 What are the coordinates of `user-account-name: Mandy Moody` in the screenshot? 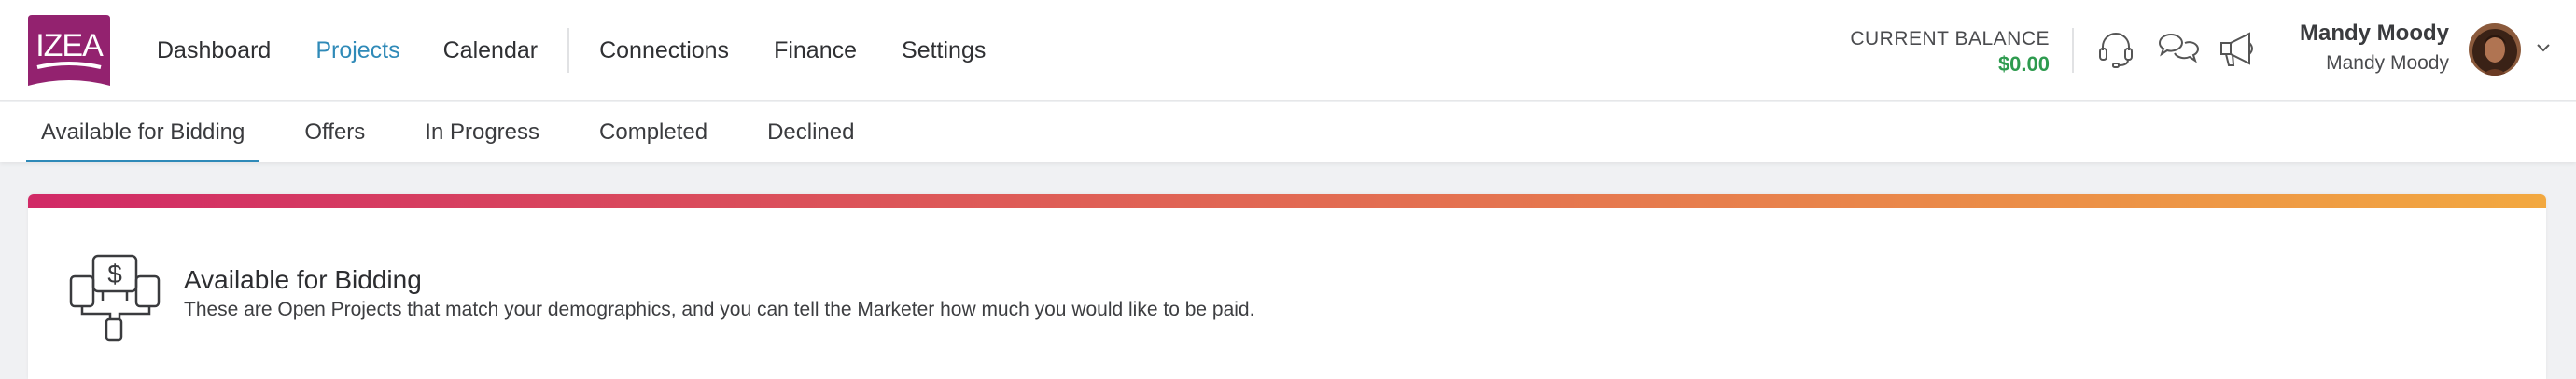 It's located at (2387, 63).